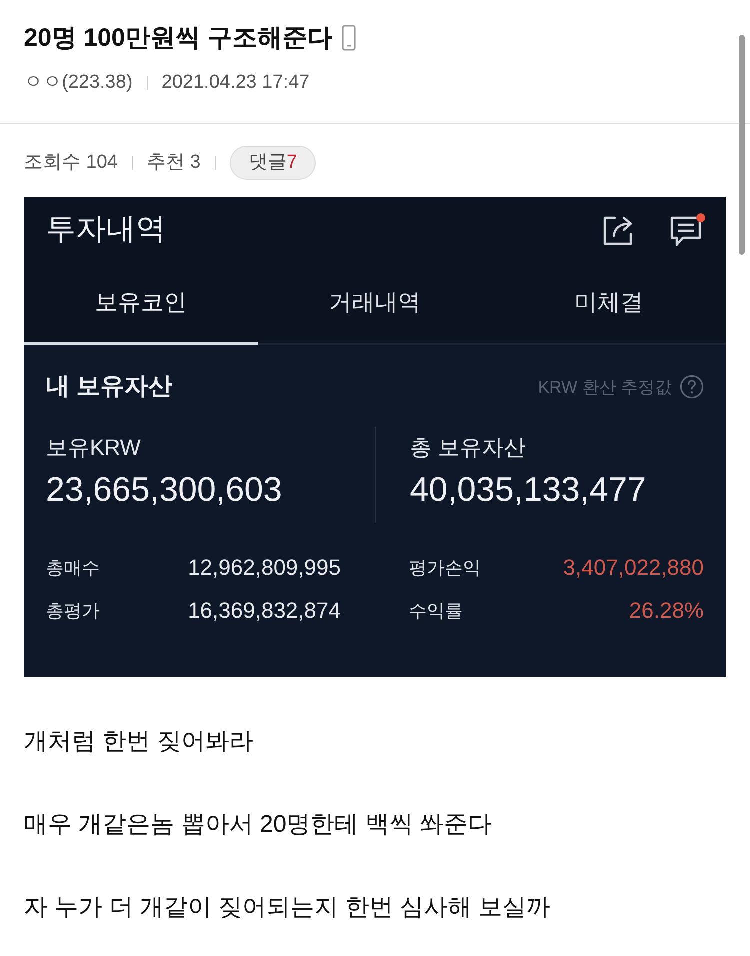 The height and width of the screenshot is (956, 750). I want to click on asset-value: 40,035,133,477, so click(528, 490).